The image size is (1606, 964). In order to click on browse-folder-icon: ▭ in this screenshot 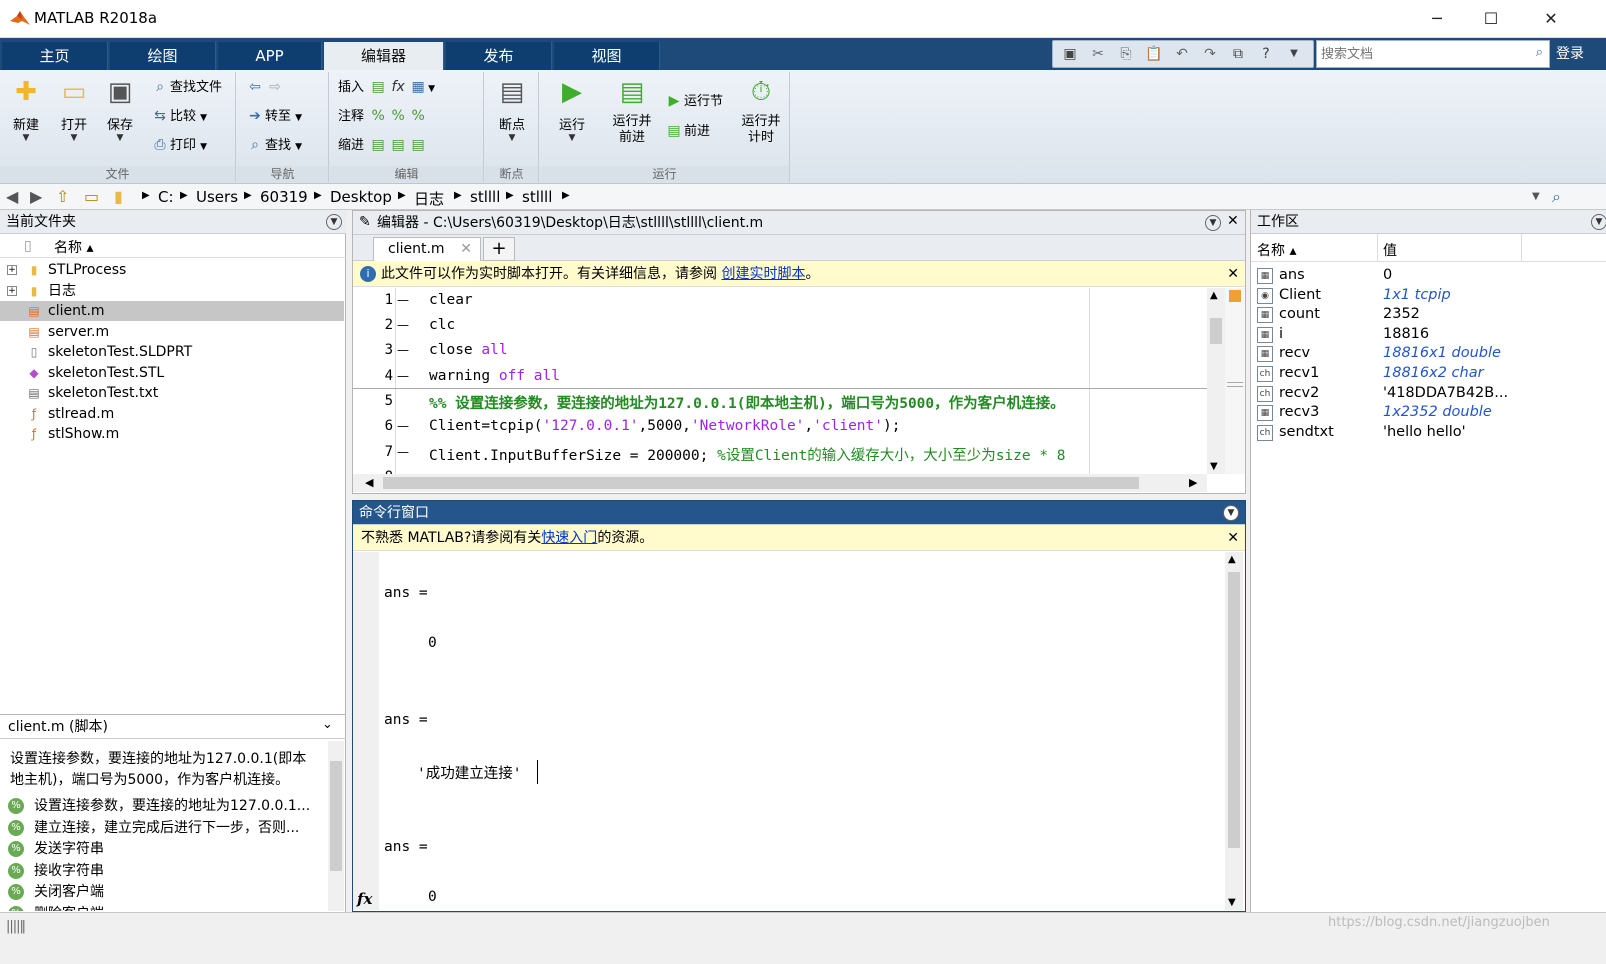, I will do `click(91, 196)`.